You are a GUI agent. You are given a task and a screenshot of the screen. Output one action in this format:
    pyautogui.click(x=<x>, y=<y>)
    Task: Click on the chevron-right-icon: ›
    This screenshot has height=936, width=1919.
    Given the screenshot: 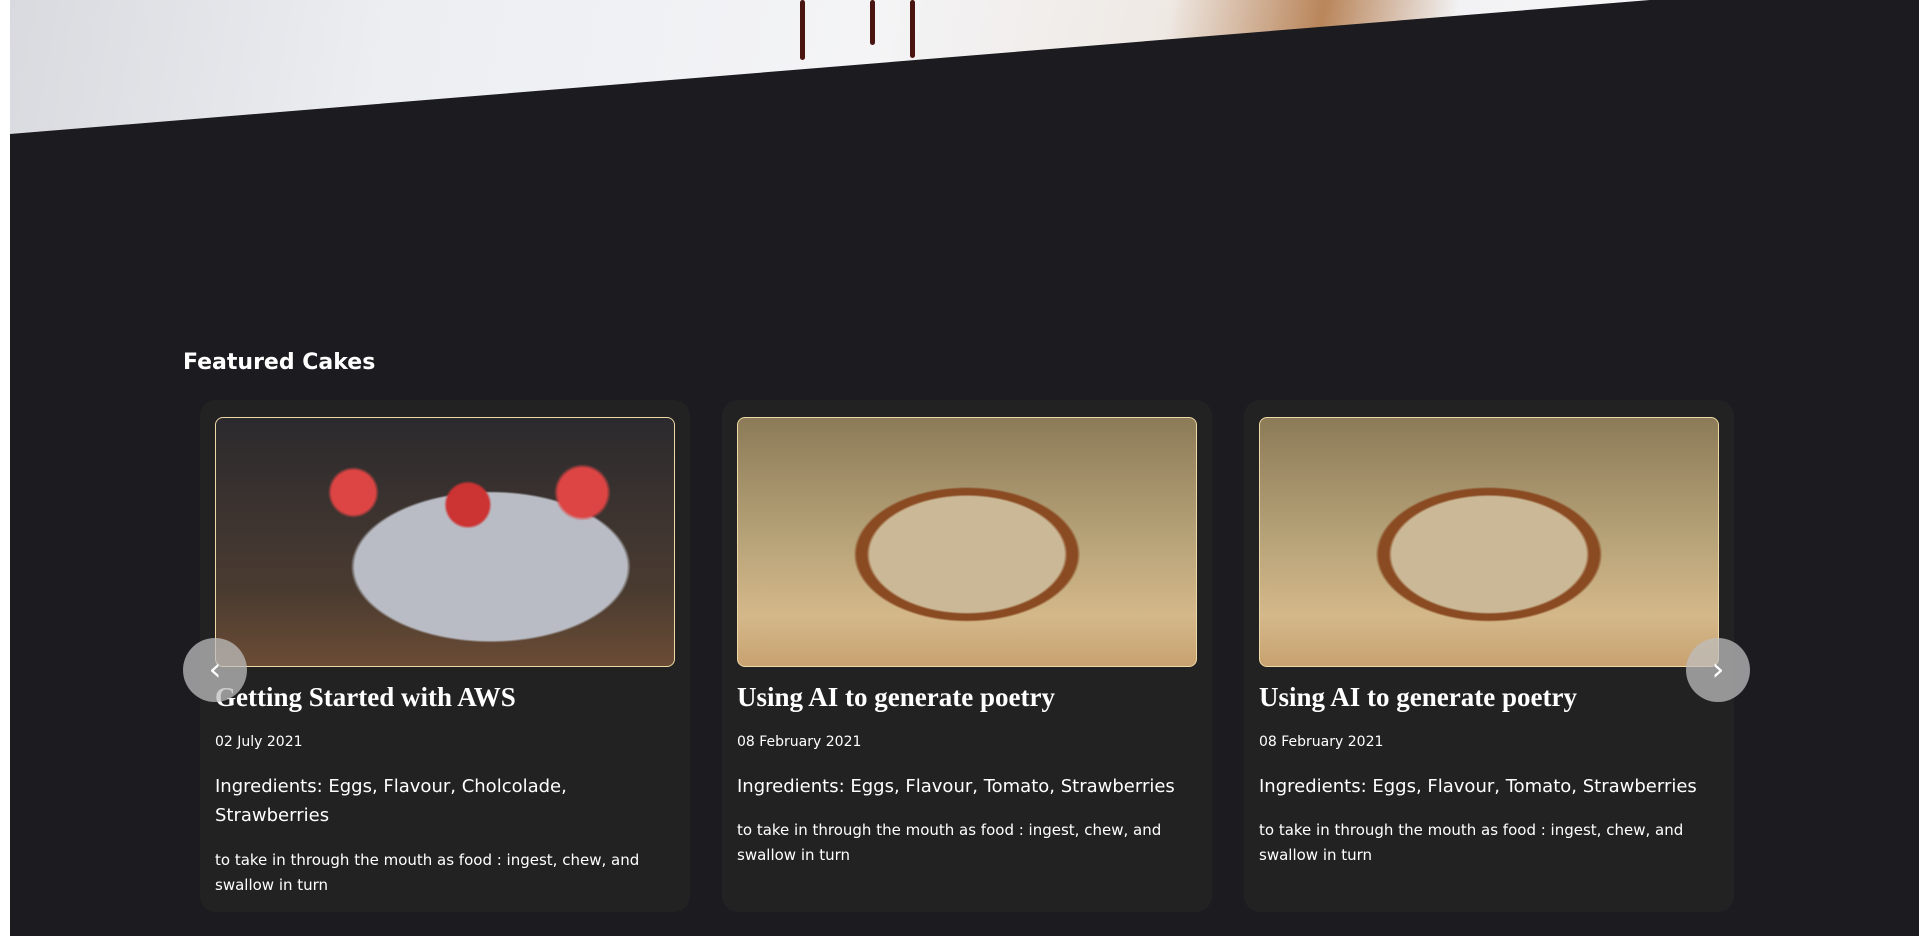 What is the action you would take?
    pyautogui.click(x=1718, y=669)
    